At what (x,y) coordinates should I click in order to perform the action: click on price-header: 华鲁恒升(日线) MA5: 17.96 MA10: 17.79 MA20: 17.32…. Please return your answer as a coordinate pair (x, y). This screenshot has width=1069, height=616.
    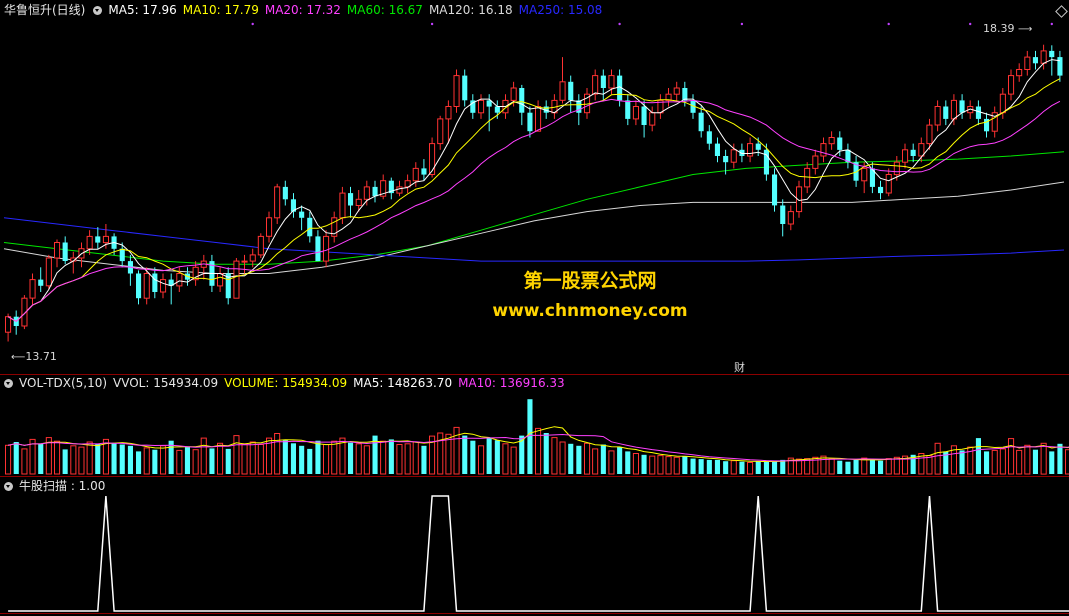
    Looking at the image, I should click on (307, 10).